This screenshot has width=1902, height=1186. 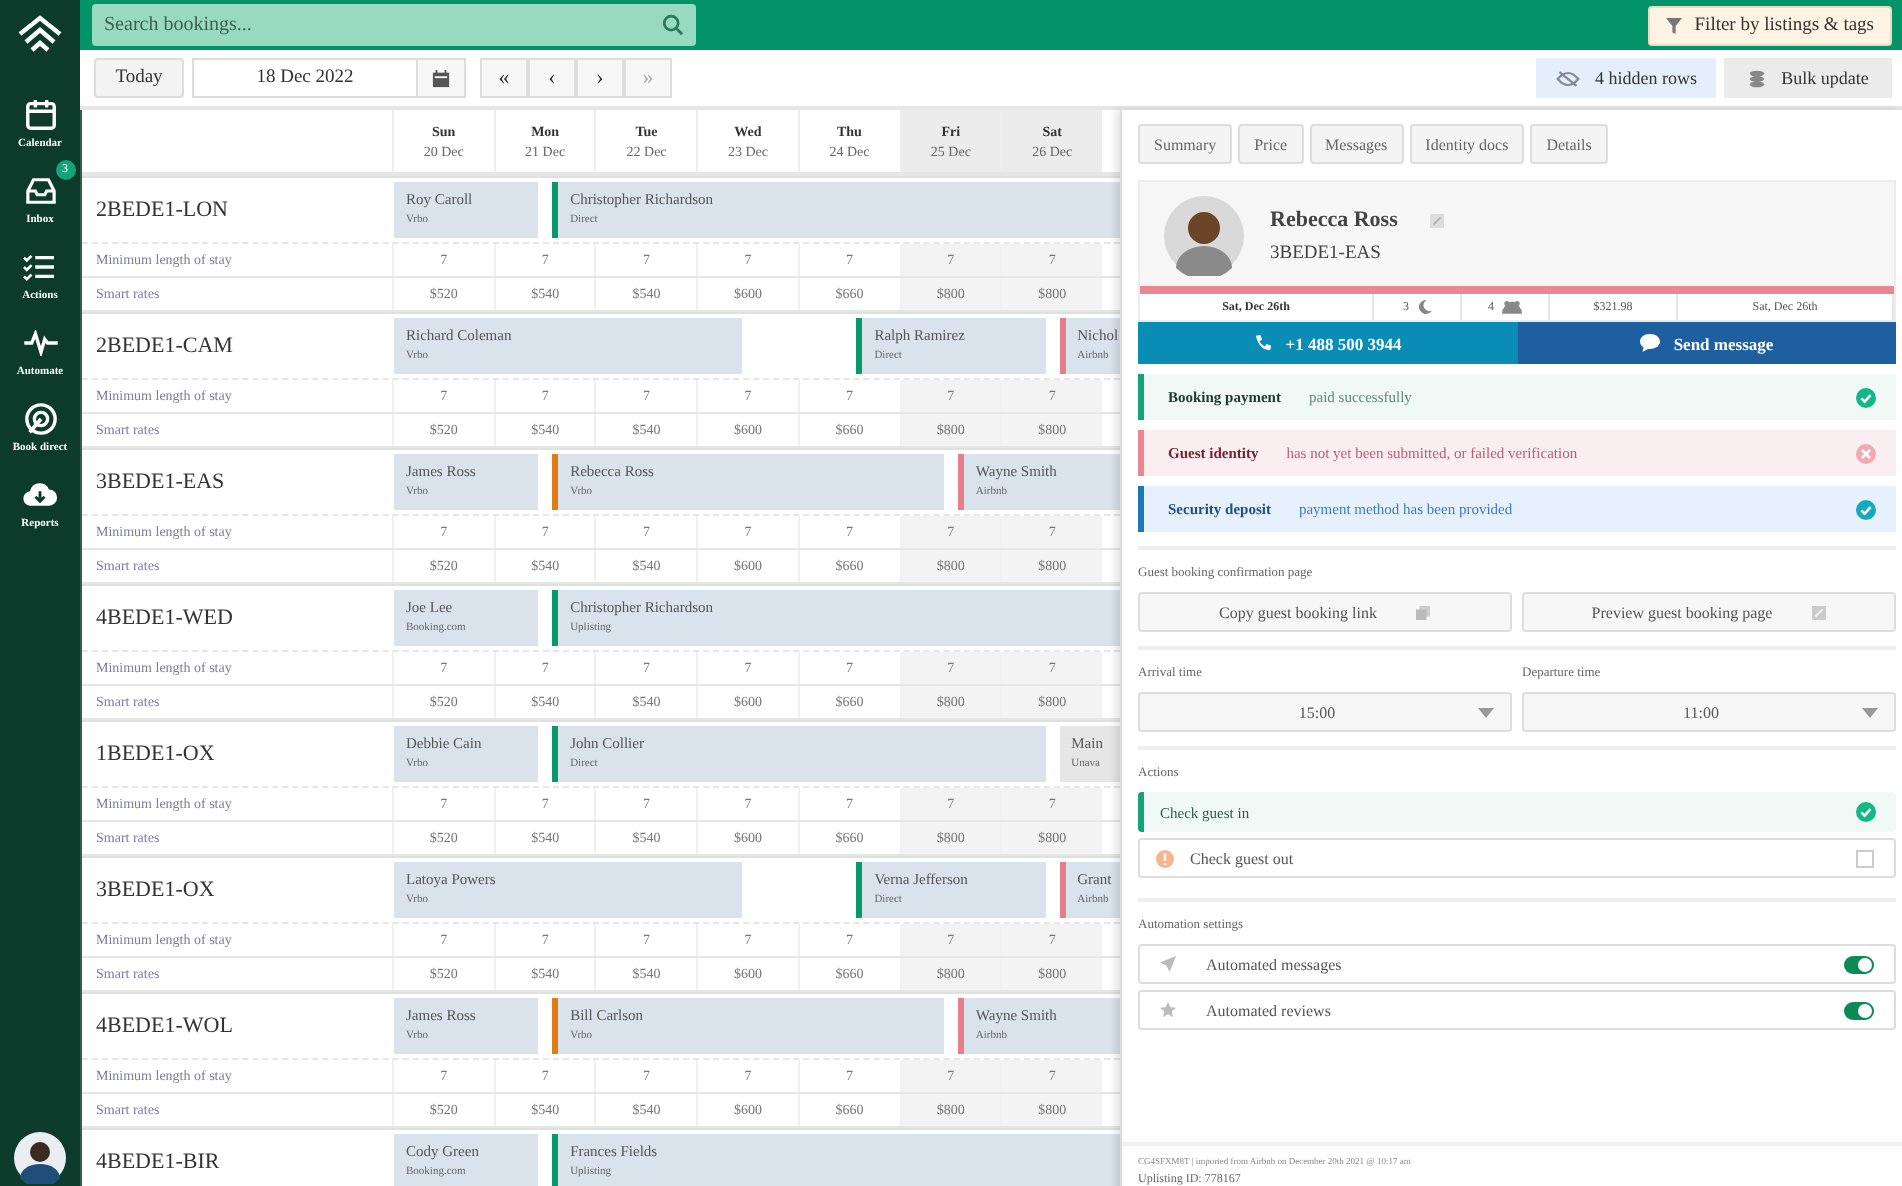 What do you see at coordinates (1626, 78) in the screenshot?
I see `hidden-rows-button: 4 hidden rows` at bounding box center [1626, 78].